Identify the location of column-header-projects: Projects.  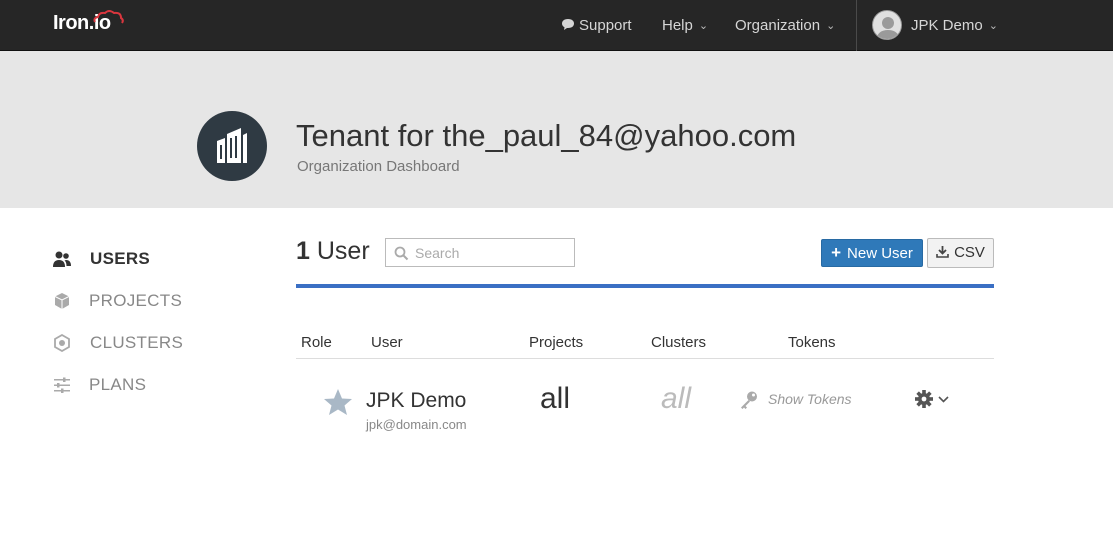
(556, 342).